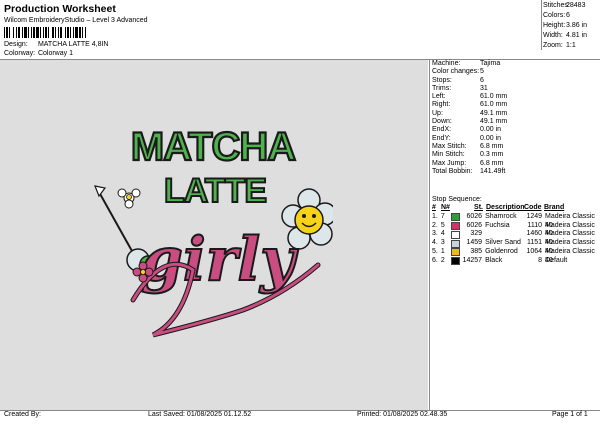 The height and width of the screenshot is (424, 600). Describe the element at coordinates (468, 155) in the screenshot. I see `machine-info-row: Min Stitch: 0.3 mm` at that location.